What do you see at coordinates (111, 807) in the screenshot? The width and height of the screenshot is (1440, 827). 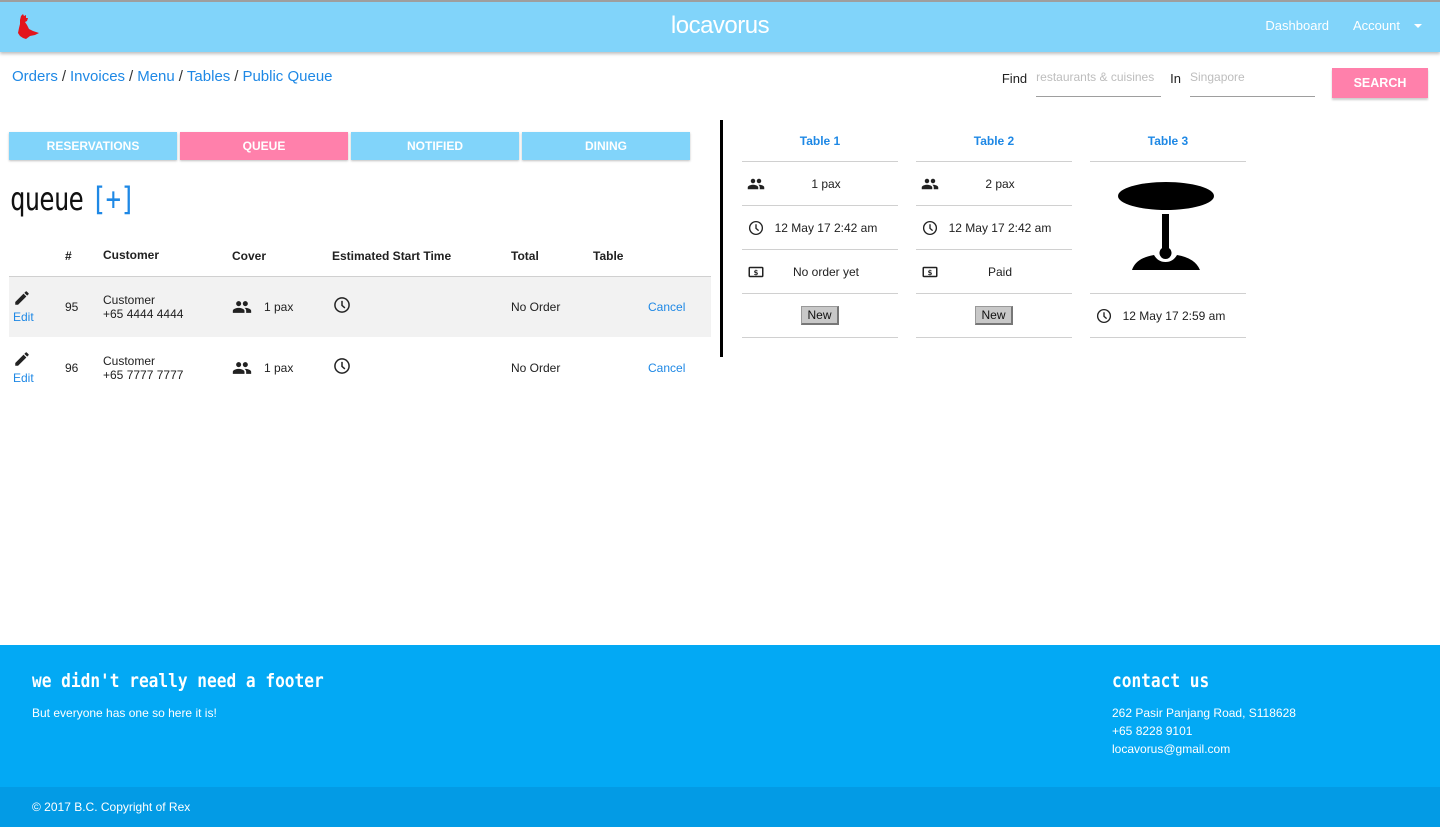 I see `copyright-text: © 2017 B.C. Copyright of Rex` at bounding box center [111, 807].